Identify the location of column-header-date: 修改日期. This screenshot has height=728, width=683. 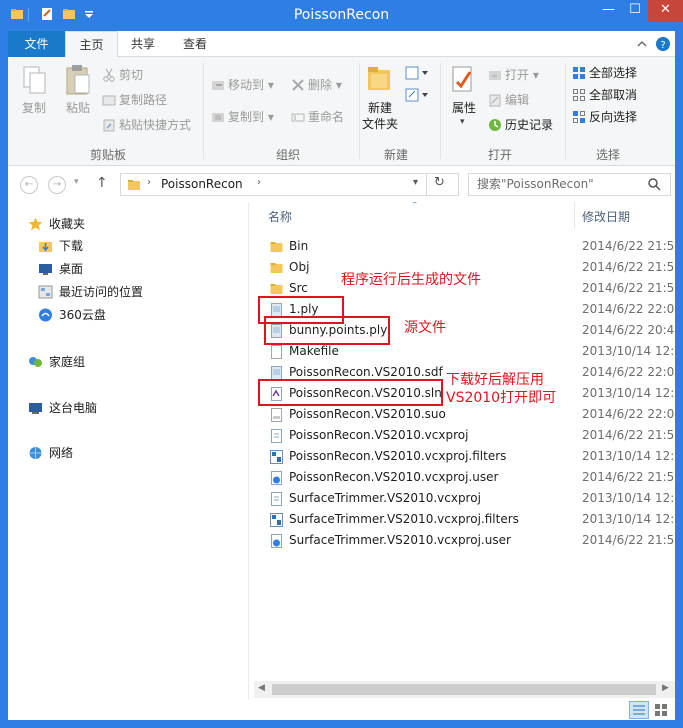
(606, 216).